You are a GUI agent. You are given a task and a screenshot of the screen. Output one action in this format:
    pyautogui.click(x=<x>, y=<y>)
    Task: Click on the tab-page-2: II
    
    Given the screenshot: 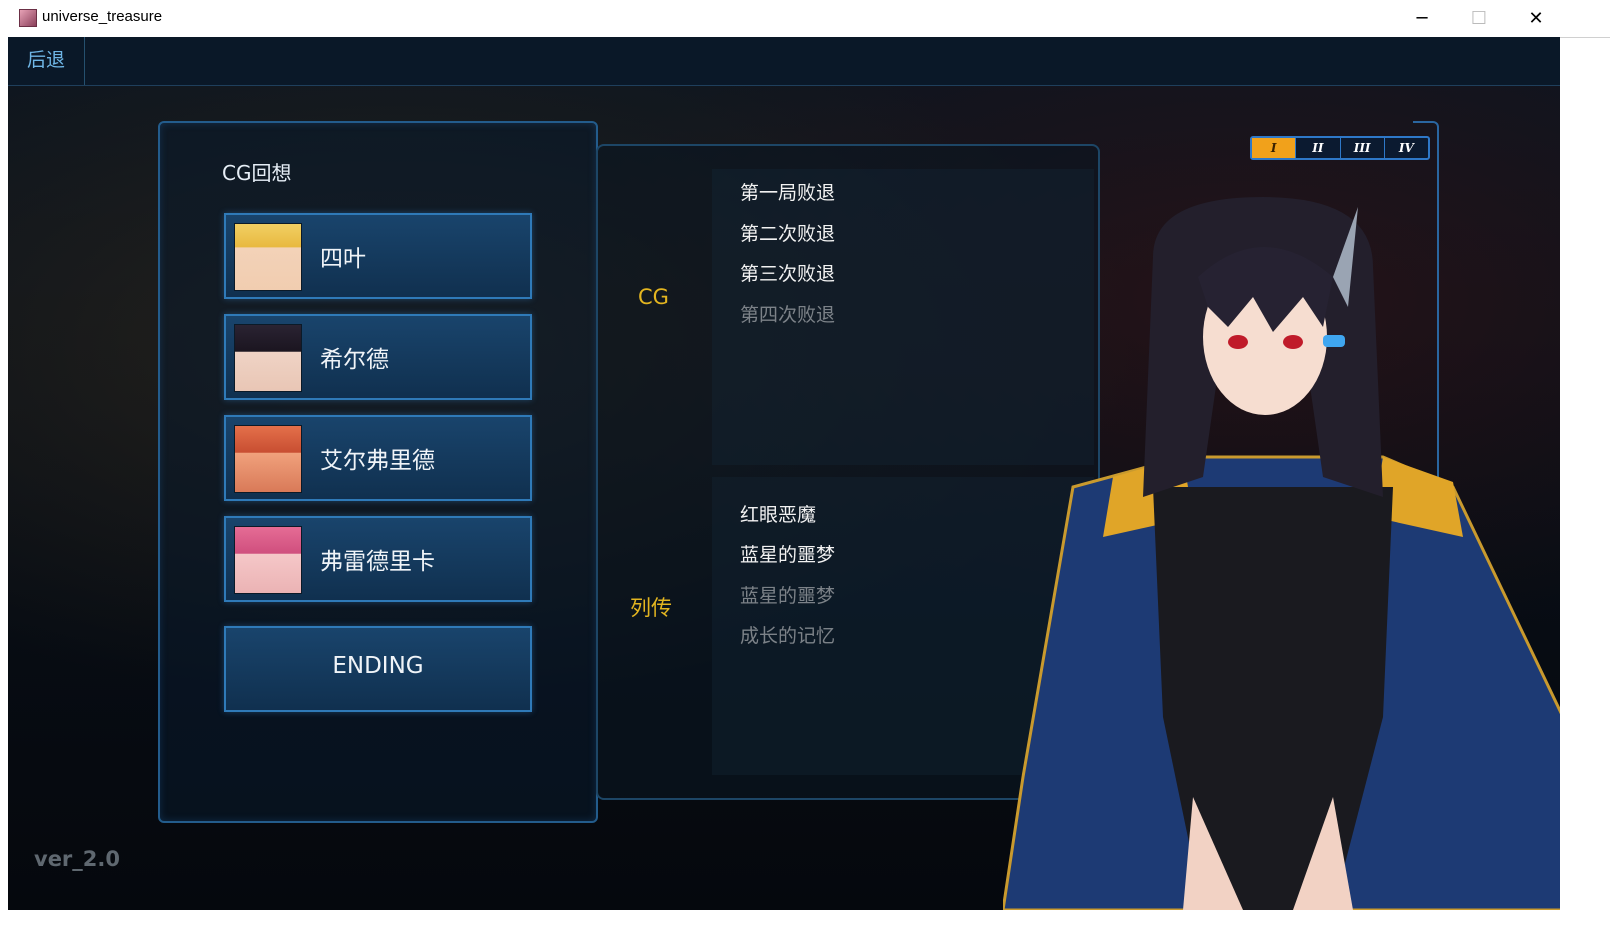 What is the action you would take?
    pyautogui.click(x=1318, y=148)
    